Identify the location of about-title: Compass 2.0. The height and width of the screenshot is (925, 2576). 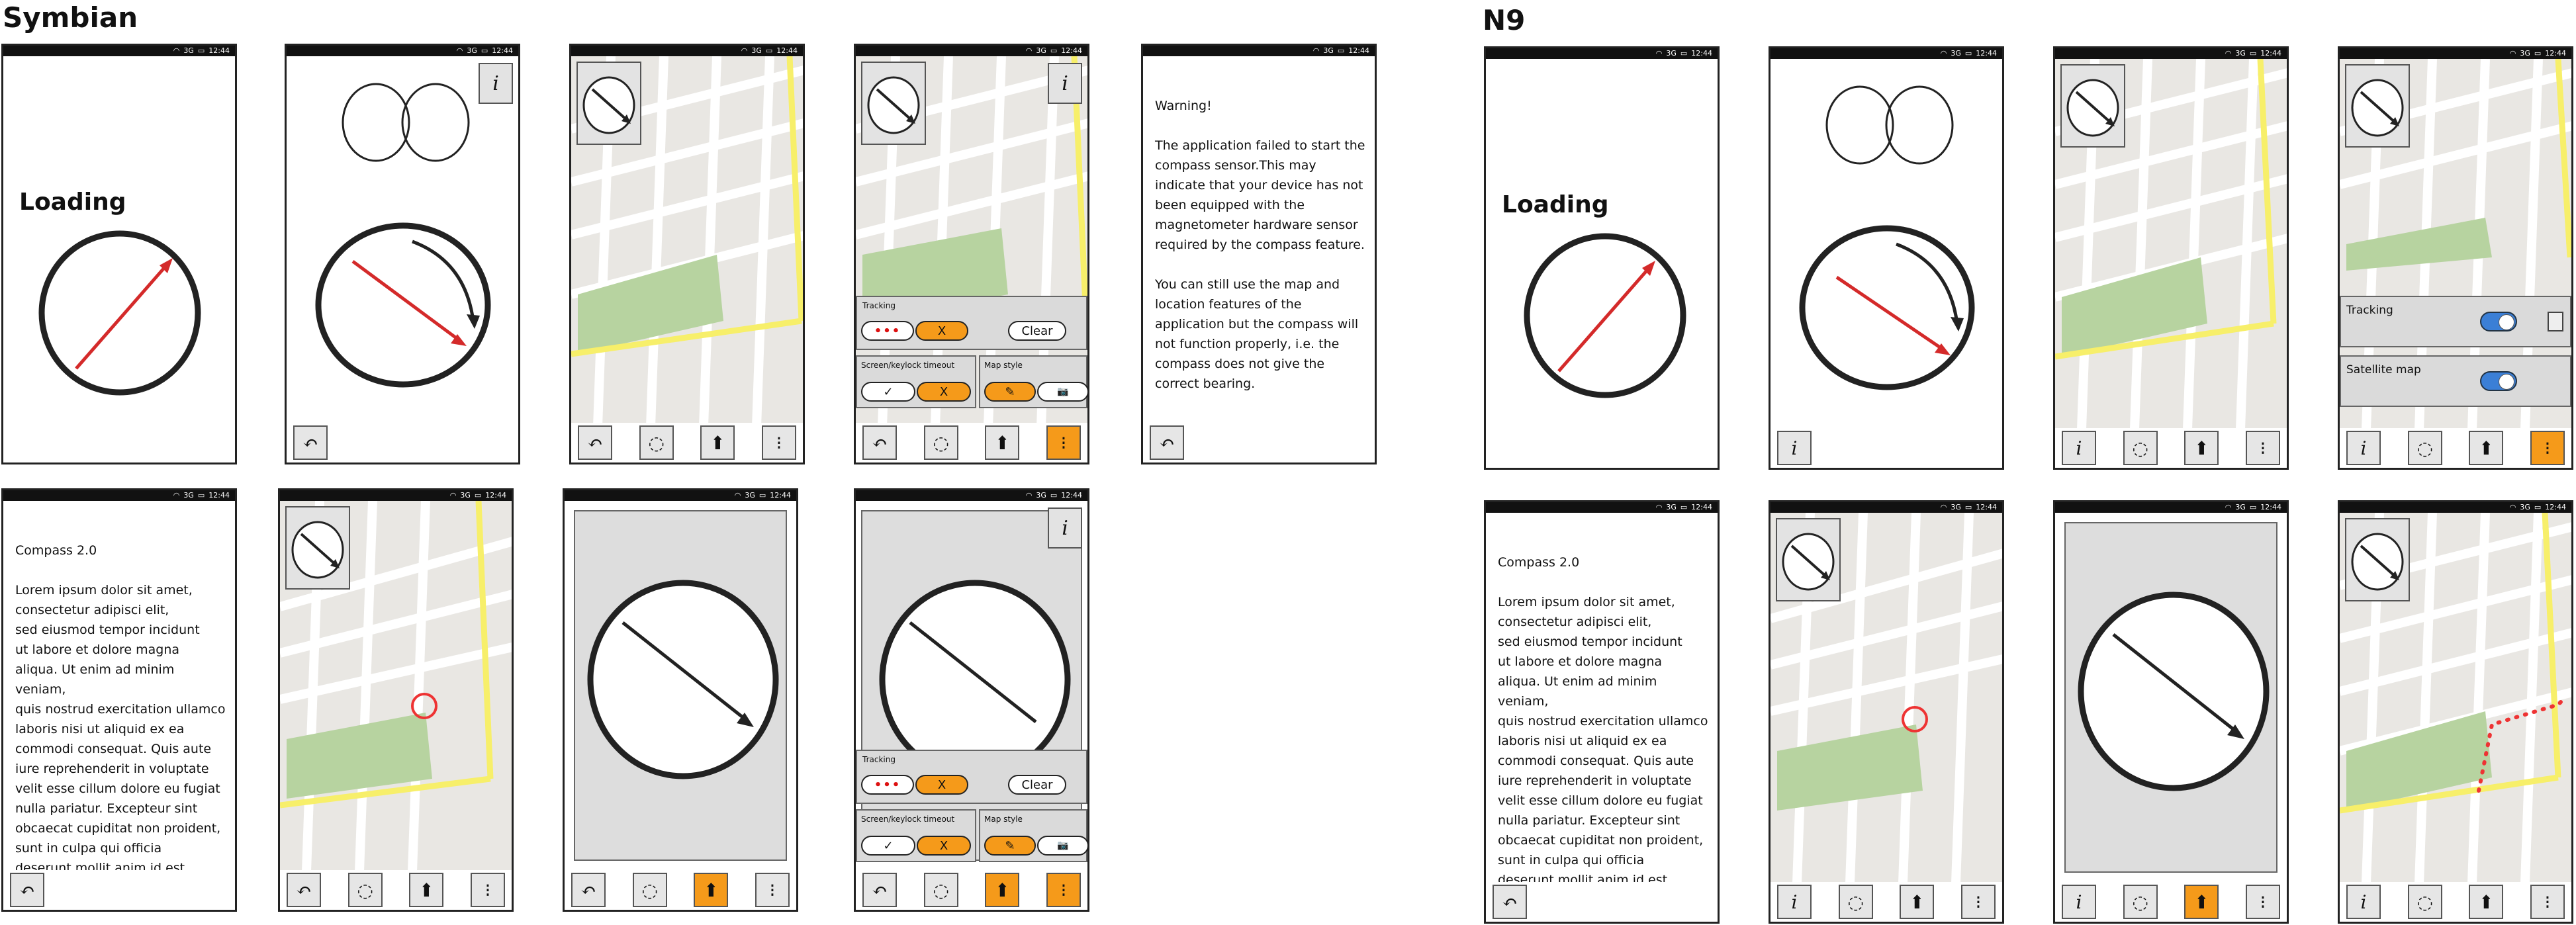
(1539, 563).